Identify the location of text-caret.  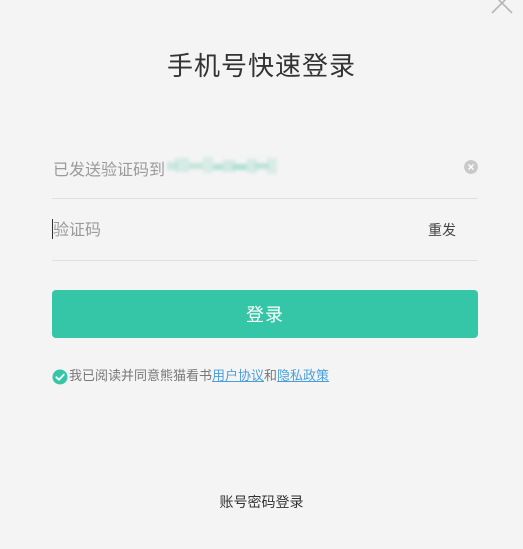
(52, 229).